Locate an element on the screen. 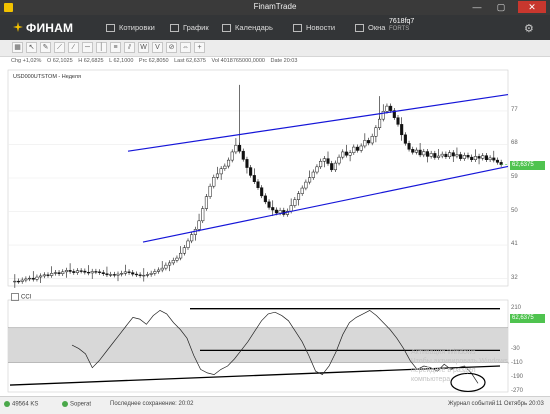  toolbar-news-button: Новости is located at coordinates (314, 28).